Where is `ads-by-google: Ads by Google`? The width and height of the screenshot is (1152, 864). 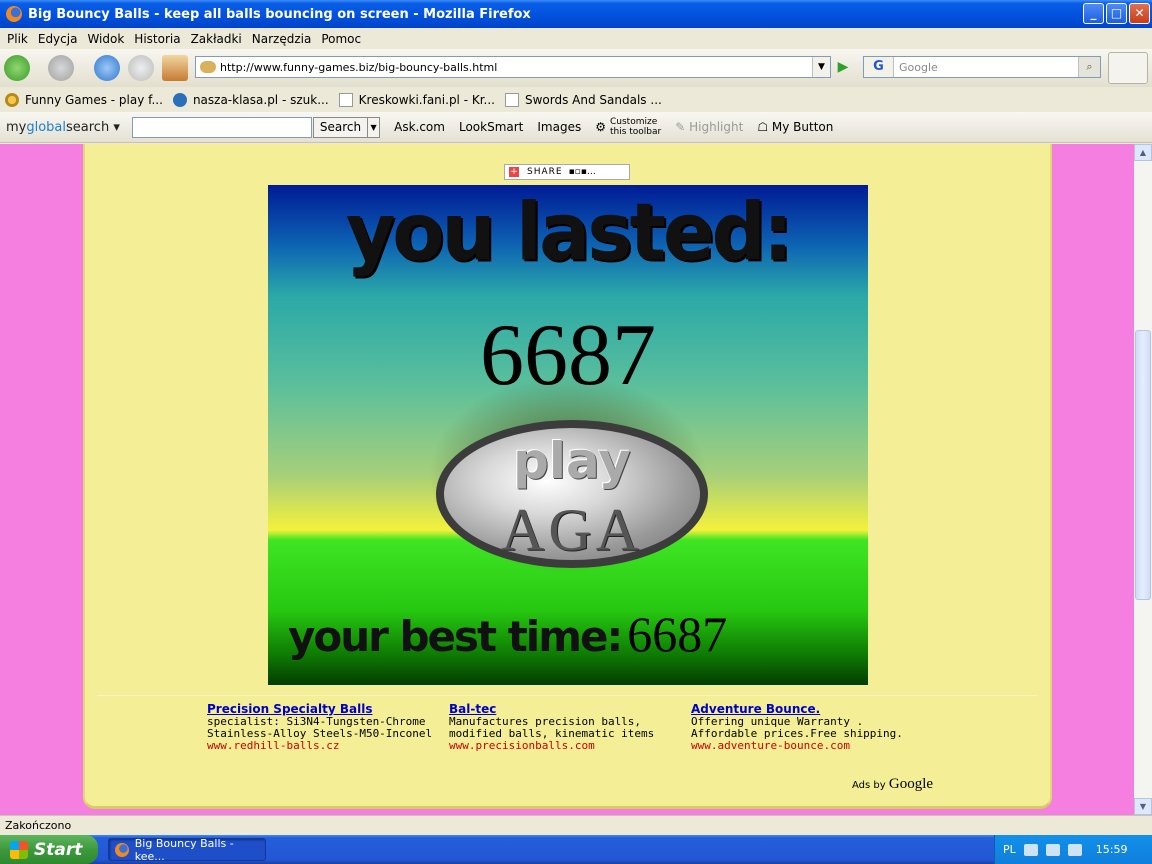 ads-by-google: Ads by Google is located at coordinates (892, 784).